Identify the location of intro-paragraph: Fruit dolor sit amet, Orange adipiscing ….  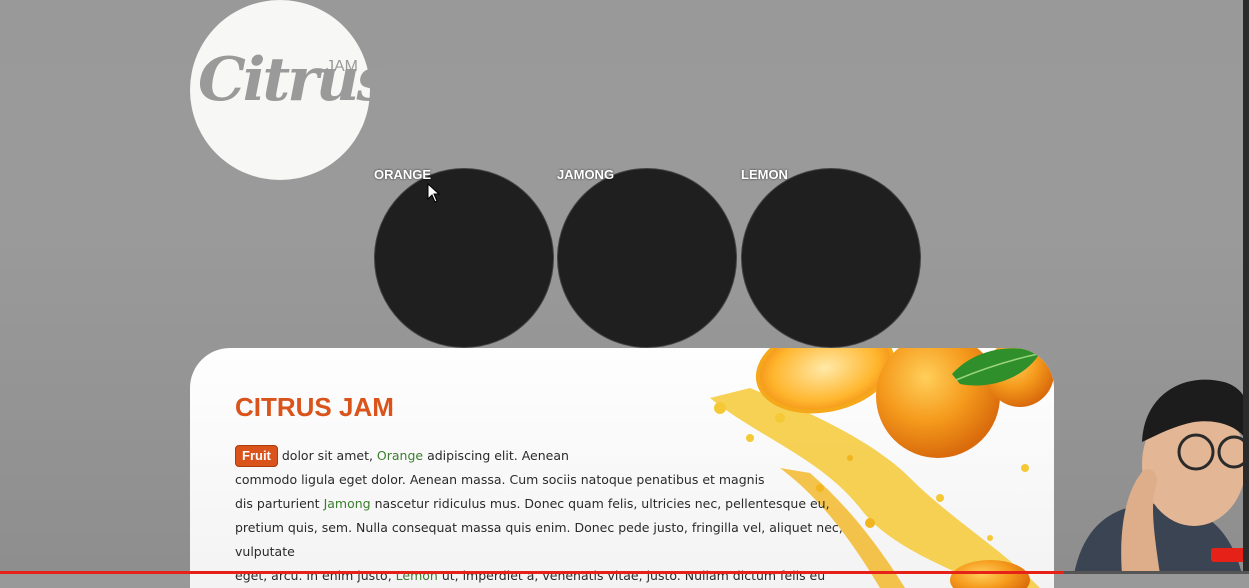
(545, 516).